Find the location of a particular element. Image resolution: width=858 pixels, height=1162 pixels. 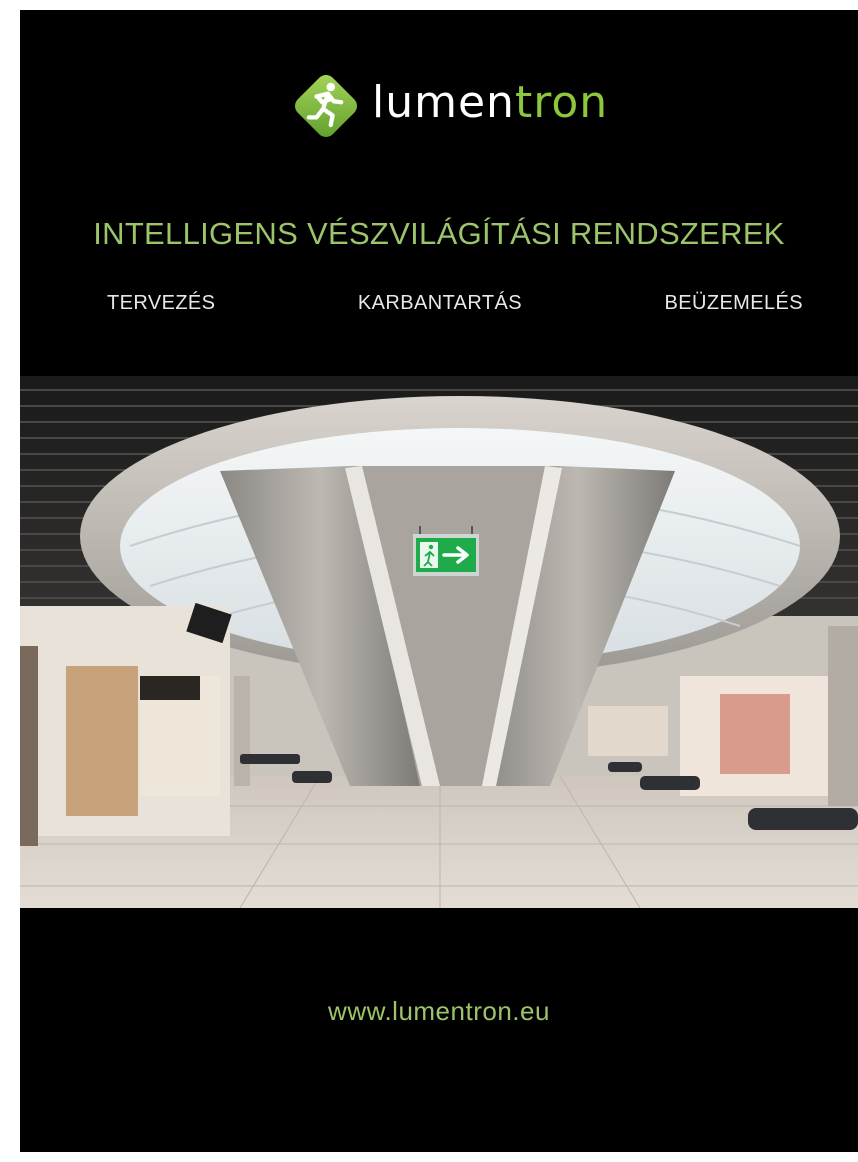

running-man-exit-icon is located at coordinates (326, 106).